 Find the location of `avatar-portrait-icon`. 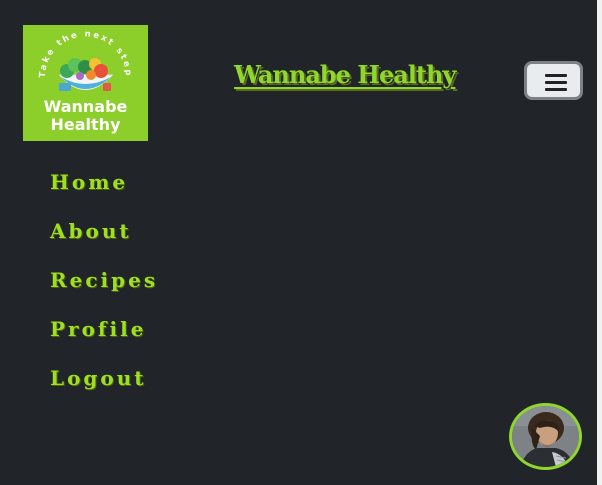

avatar-portrait-icon is located at coordinates (545, 436).